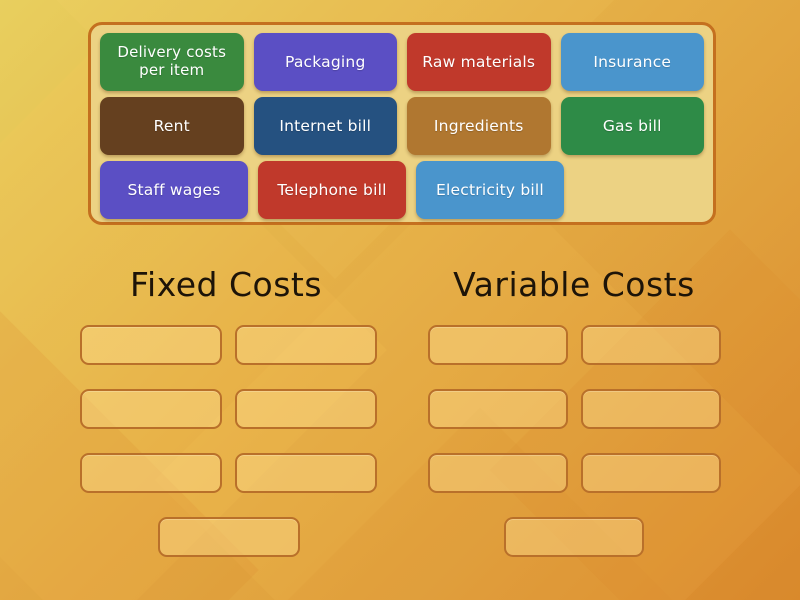 This screenshot has width=800, height=600. Describe the element at coordinates (574, 284) in the screenshot. I see `column-heading-variable-costs: Variable Costs` at that location.